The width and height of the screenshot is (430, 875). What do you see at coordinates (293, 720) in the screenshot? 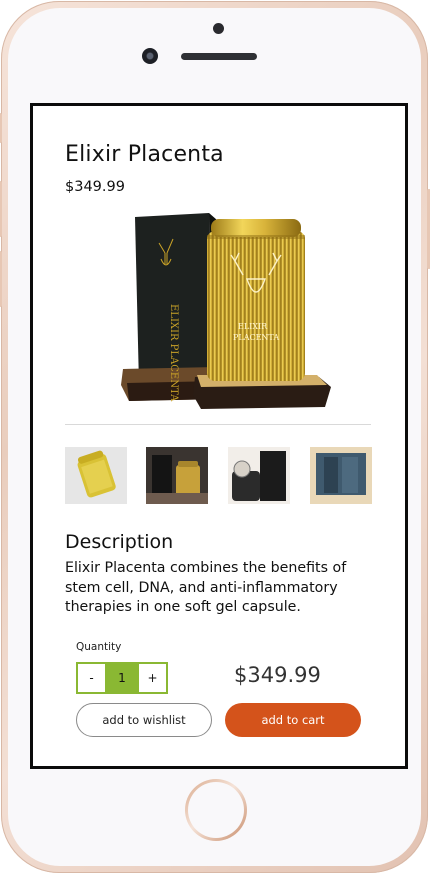
I see `add-to-cart-button: add to cart` at bounding box center [293, 720].